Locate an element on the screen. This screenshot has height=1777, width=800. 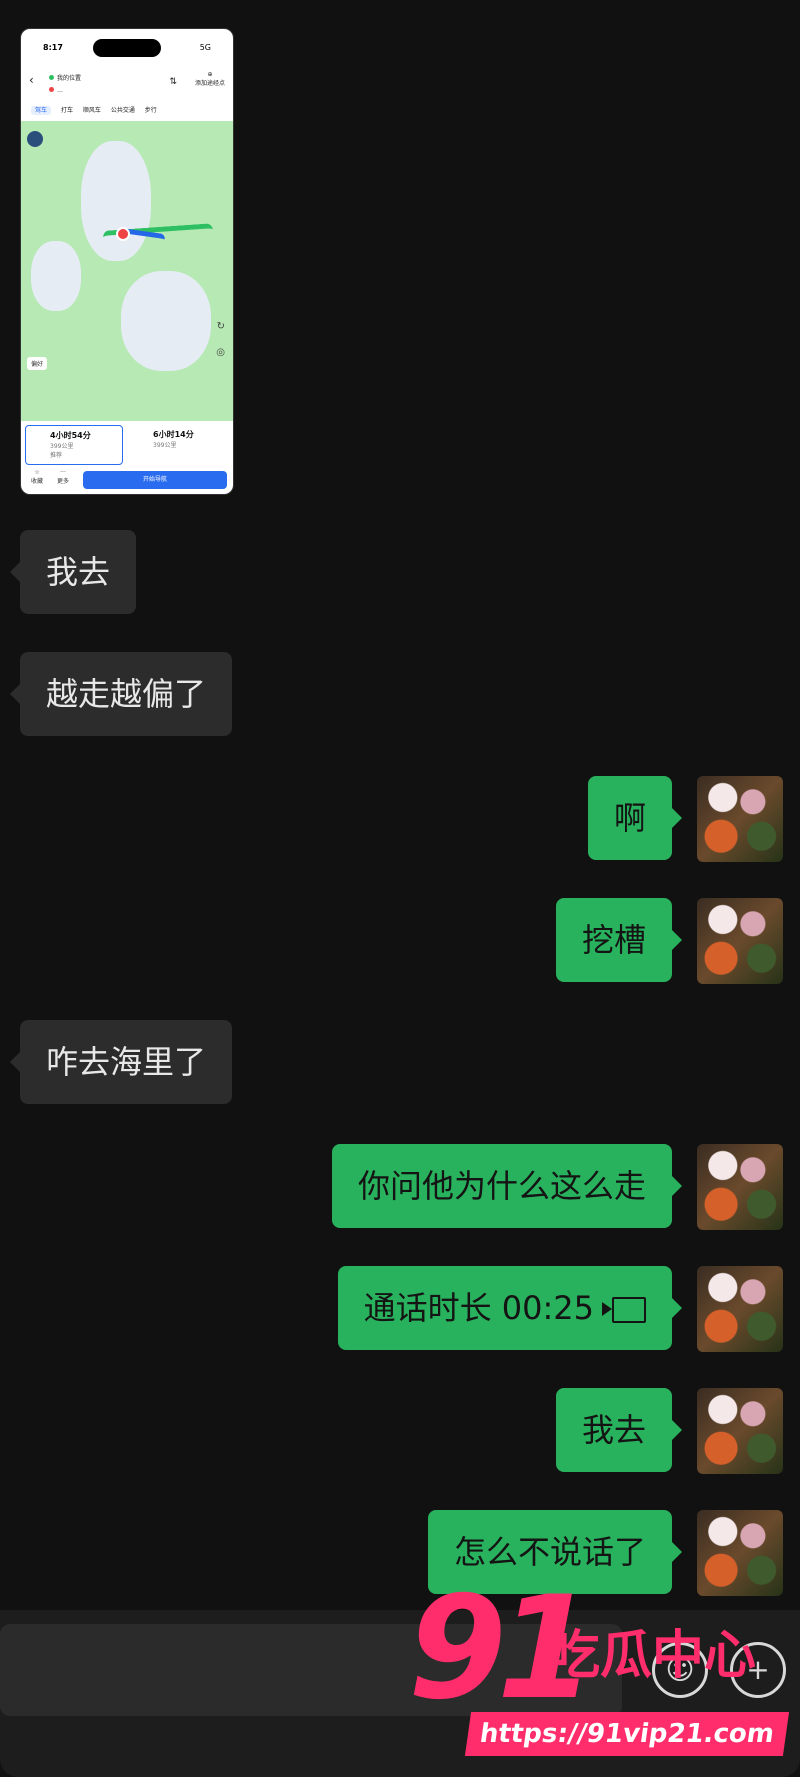
watermark-text: 吃瓜中心 is located at coordinates (652, 1656).